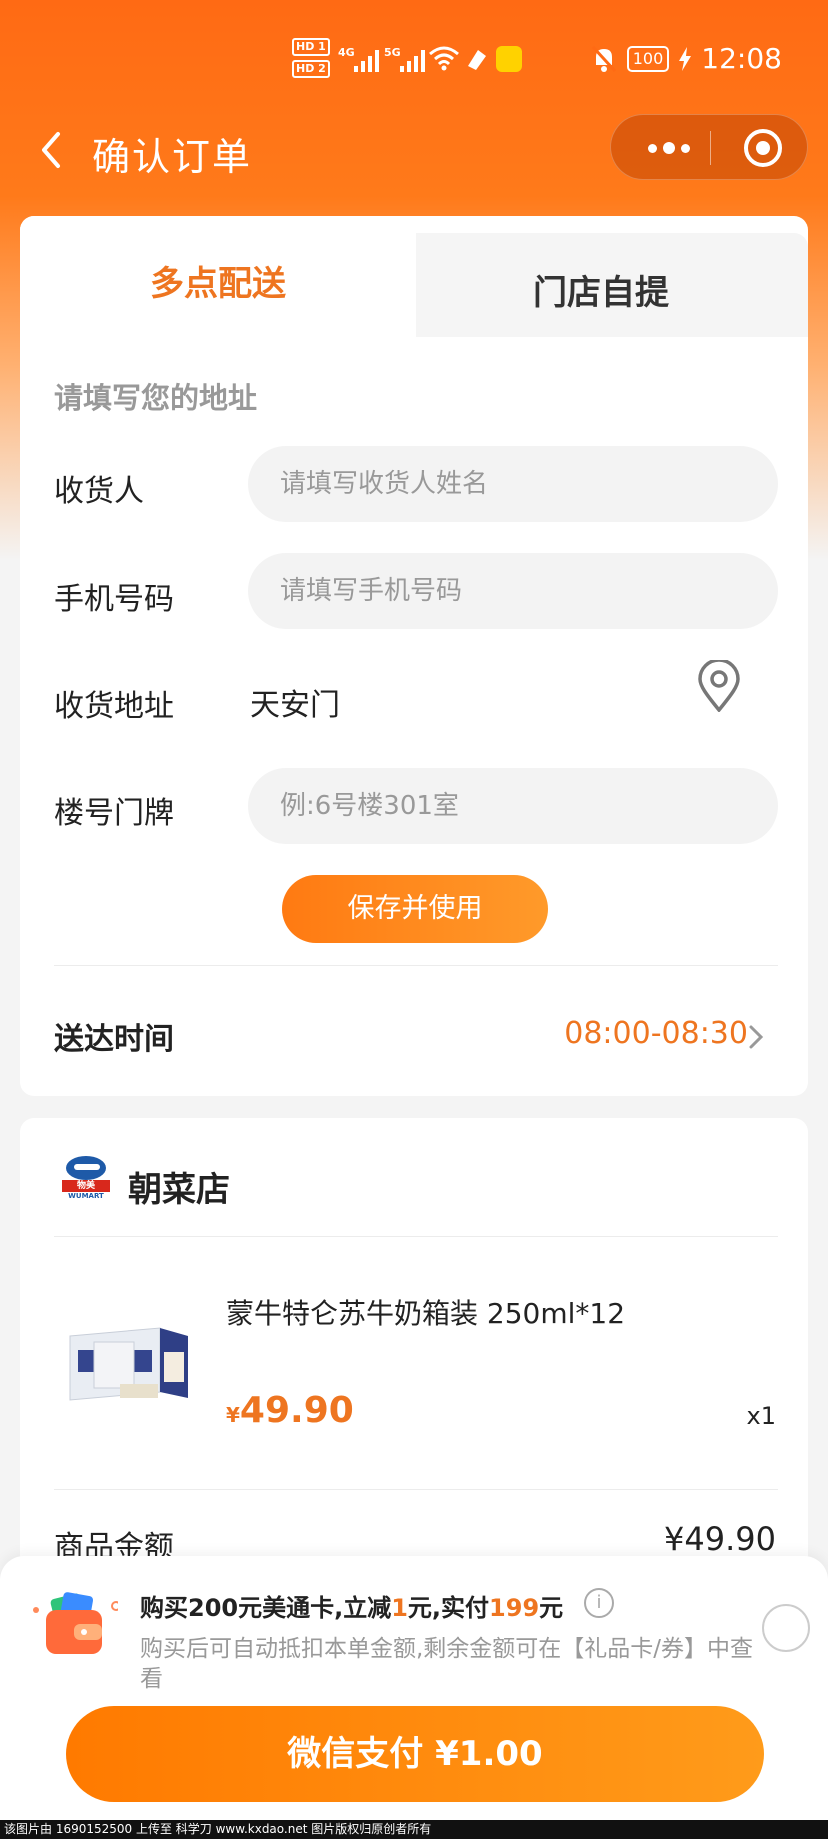 The height and width of the screenshot is (1839, 828). I want to click on chevron-right-icon, so click(756, 1037).